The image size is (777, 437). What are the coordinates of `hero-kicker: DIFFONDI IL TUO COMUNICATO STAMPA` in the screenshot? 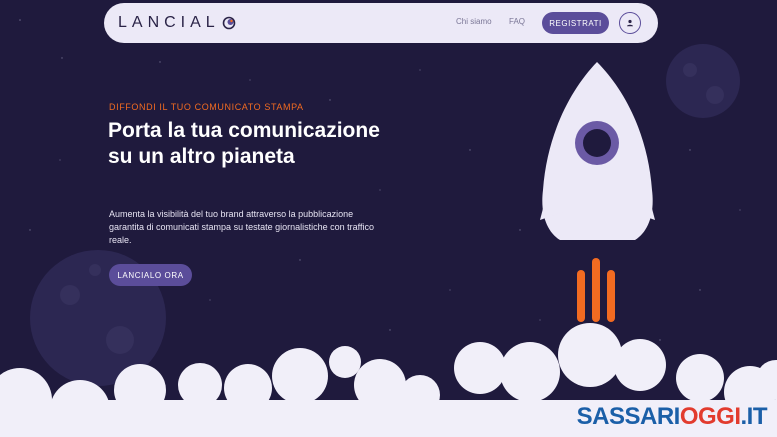 It's located at (206, 107).